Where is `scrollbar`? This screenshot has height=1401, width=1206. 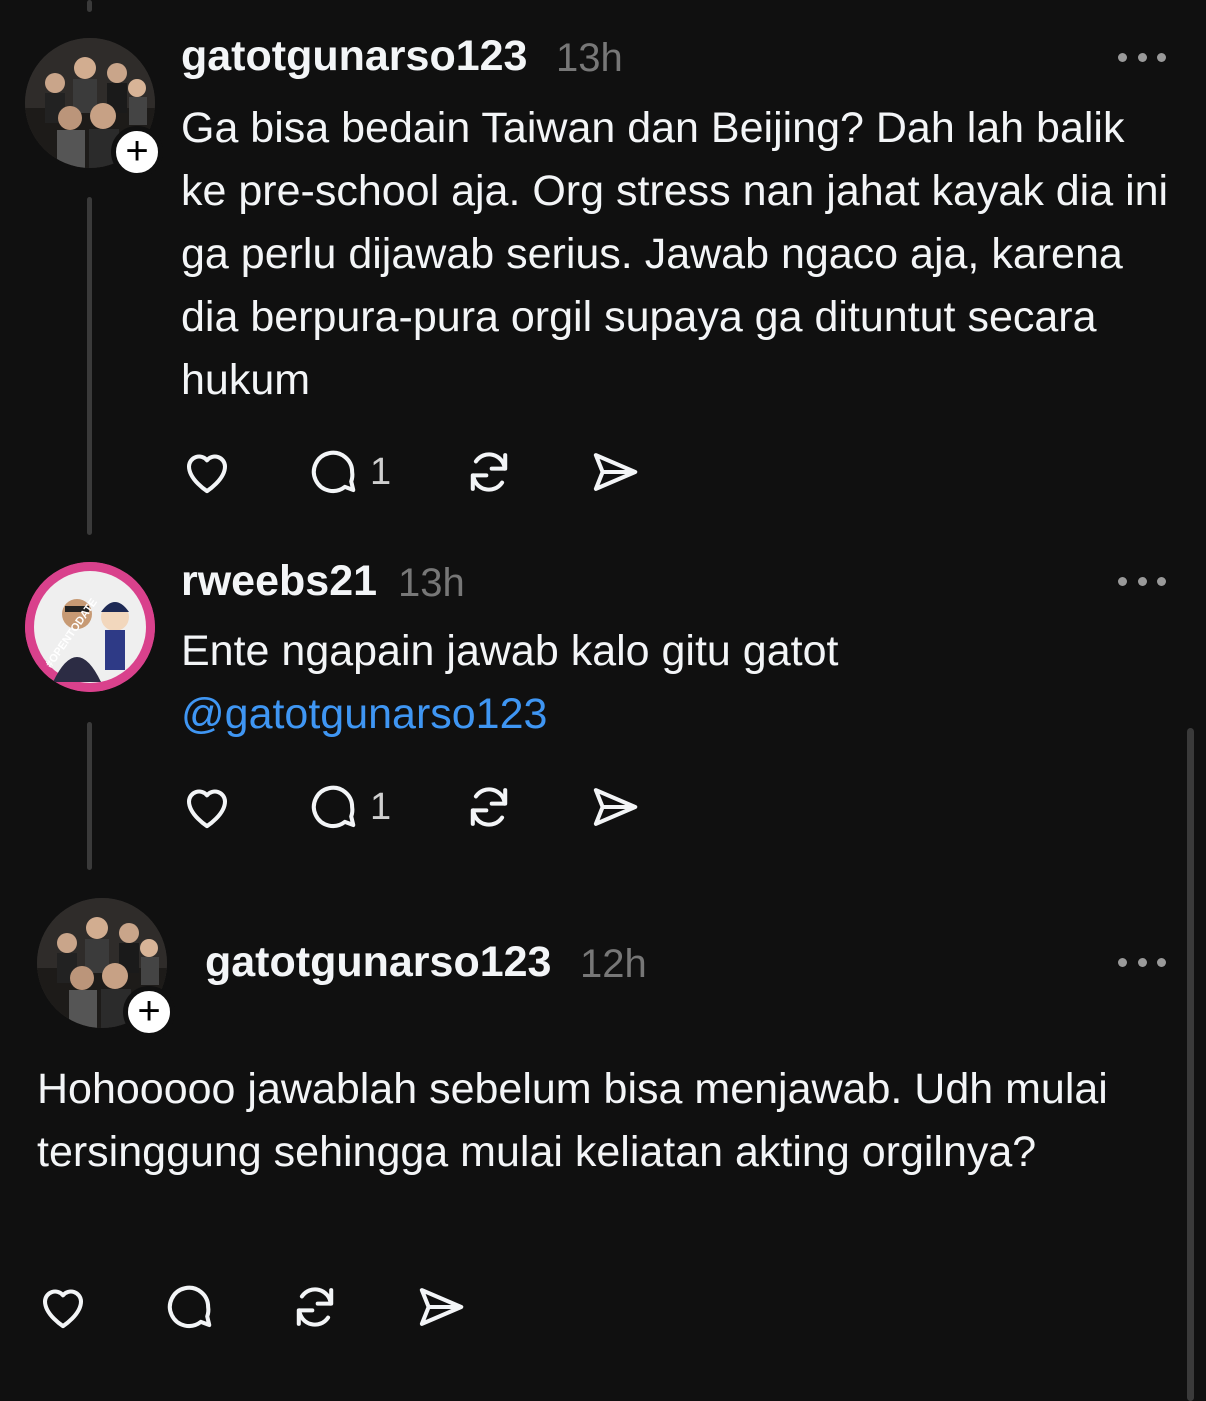 scrollbar is located at coordinates (1190, 1064).